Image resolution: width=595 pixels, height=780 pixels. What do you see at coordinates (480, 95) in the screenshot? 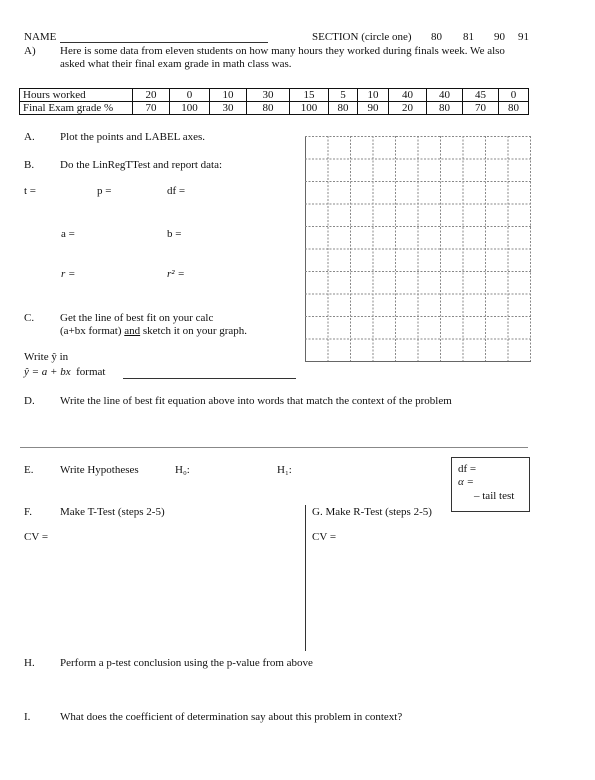
I see `table-cell: 45` at bounding box center [480, 95].